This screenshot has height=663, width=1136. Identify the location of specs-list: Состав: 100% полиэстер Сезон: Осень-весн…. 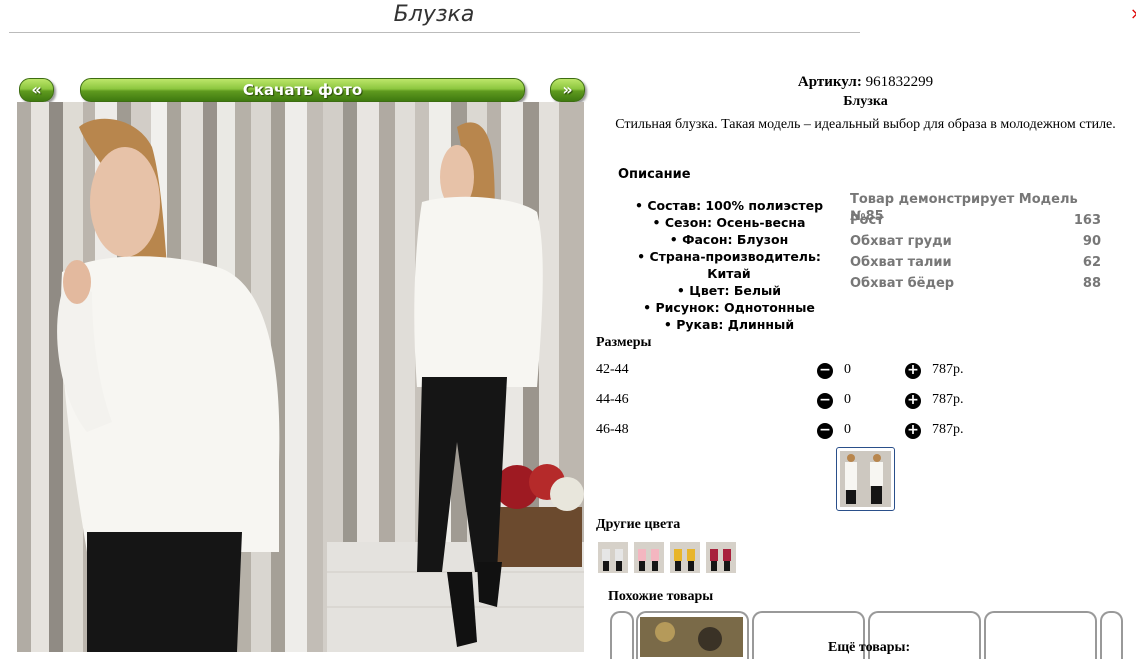
(729, 265).